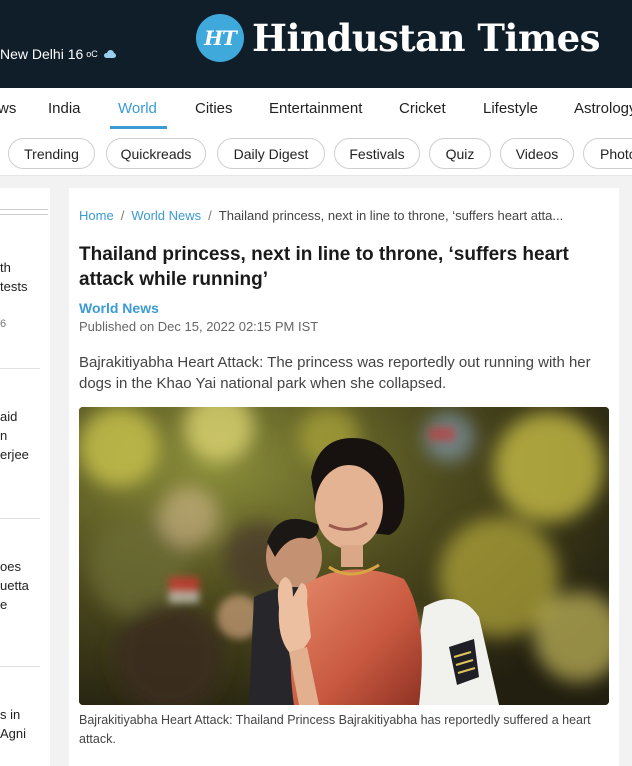  What do you see at coordinates (156, 153) in the screenshot?
I see `chip-quickreads: Quickreads` at bounding box center [156, 153].